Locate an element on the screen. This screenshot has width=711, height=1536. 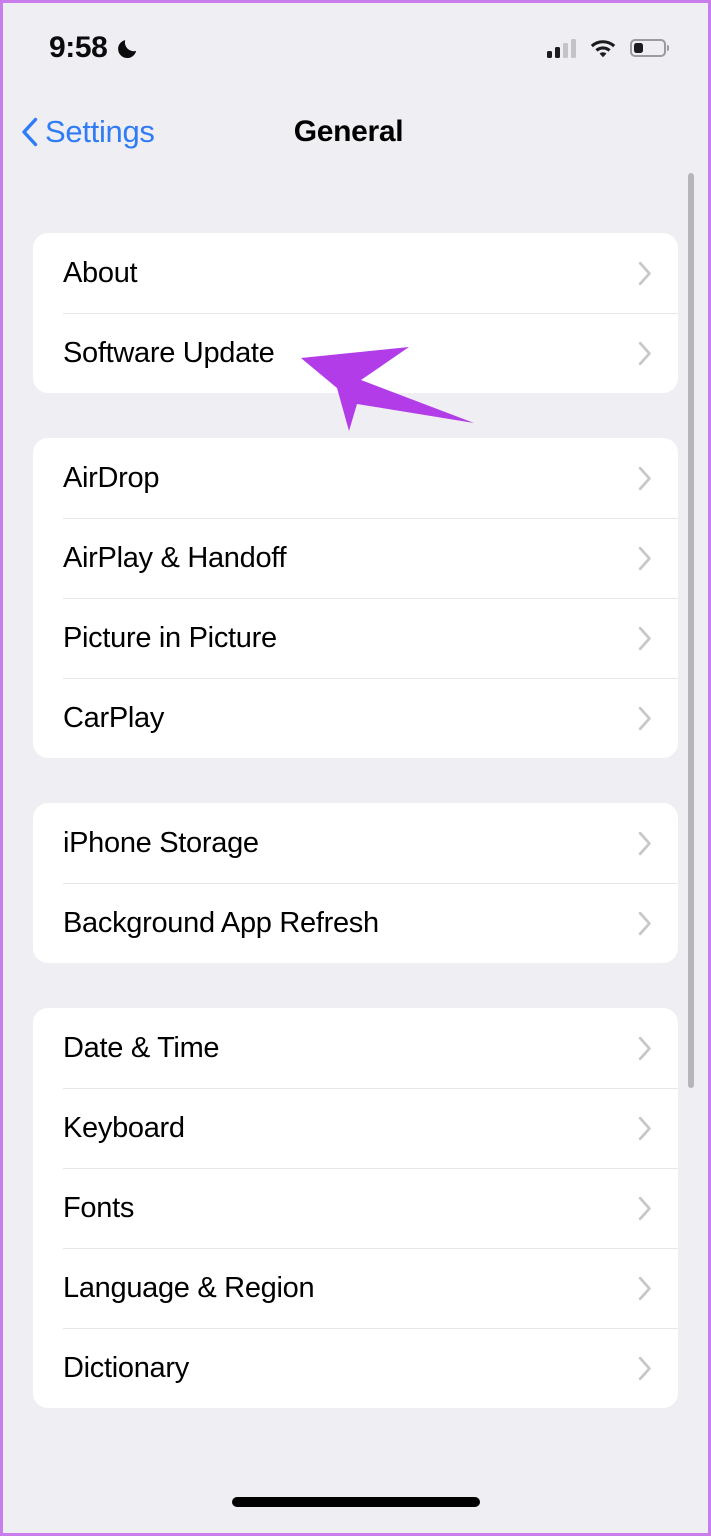
navigation-bar: Settings General is located at coordinates (355, 132).